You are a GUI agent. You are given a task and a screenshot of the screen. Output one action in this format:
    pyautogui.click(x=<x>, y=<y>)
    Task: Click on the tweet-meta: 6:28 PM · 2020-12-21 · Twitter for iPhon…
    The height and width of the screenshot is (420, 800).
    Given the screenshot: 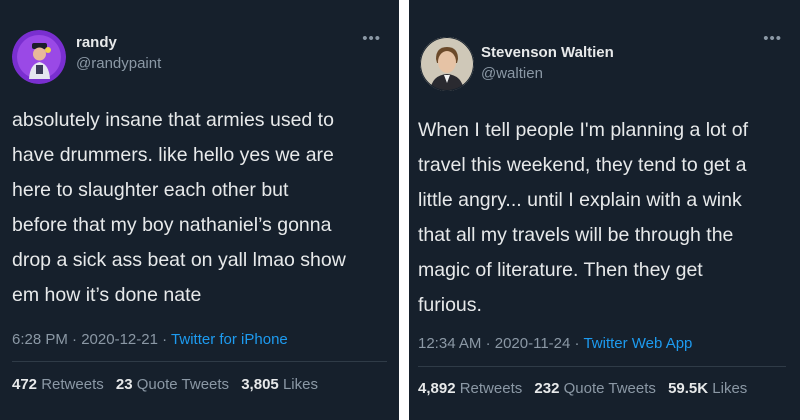 What is the action you would take?
    pyautogui.click(x=150, y=339)
    